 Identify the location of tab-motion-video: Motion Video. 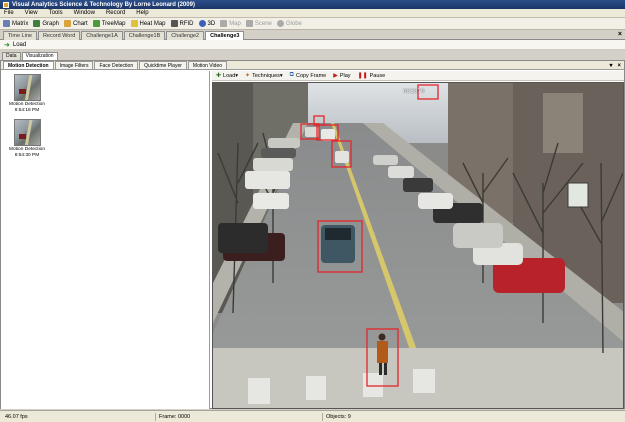
(207, 65).